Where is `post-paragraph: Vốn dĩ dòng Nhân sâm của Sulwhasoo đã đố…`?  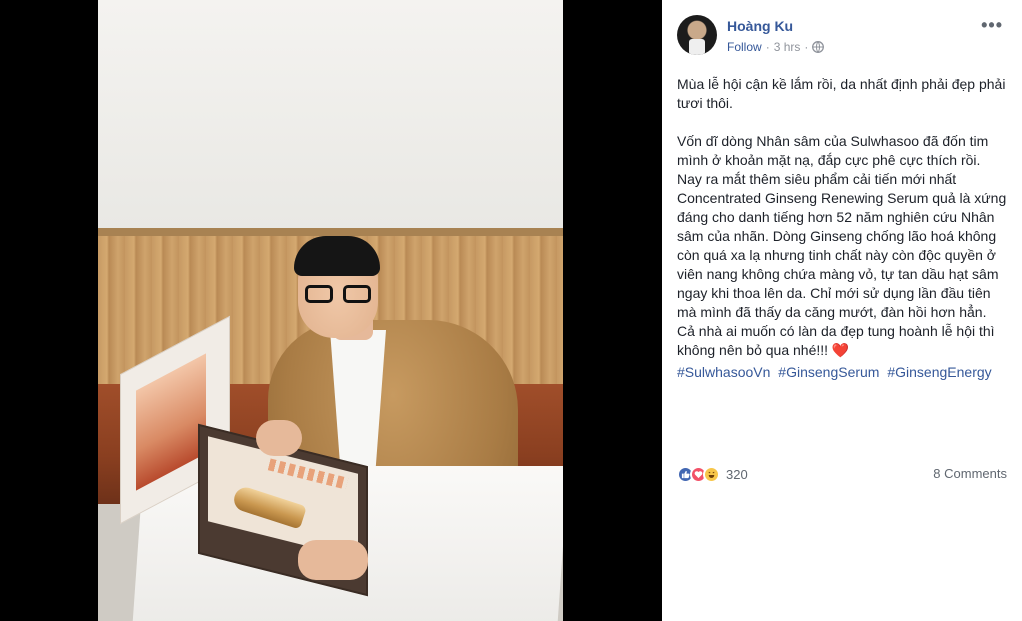 post-paragraph: Vốn dĩ dòng Nhân sâm của Sulwhasoo đã đố… is located at coordinates (842, 246).